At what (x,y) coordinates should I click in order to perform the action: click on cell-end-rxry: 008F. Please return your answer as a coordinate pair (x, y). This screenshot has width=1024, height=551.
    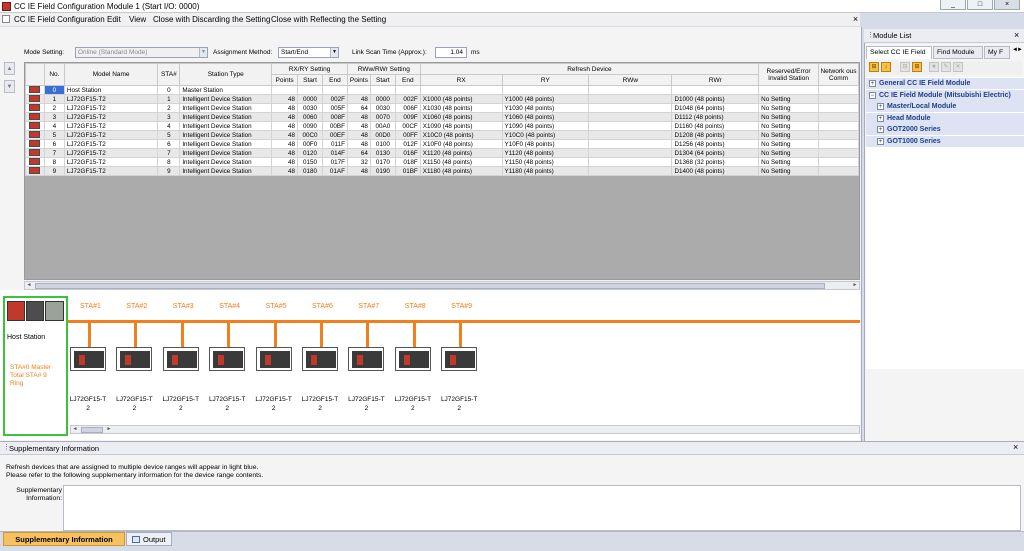
    Looking at the image, I should click on (335, 117).